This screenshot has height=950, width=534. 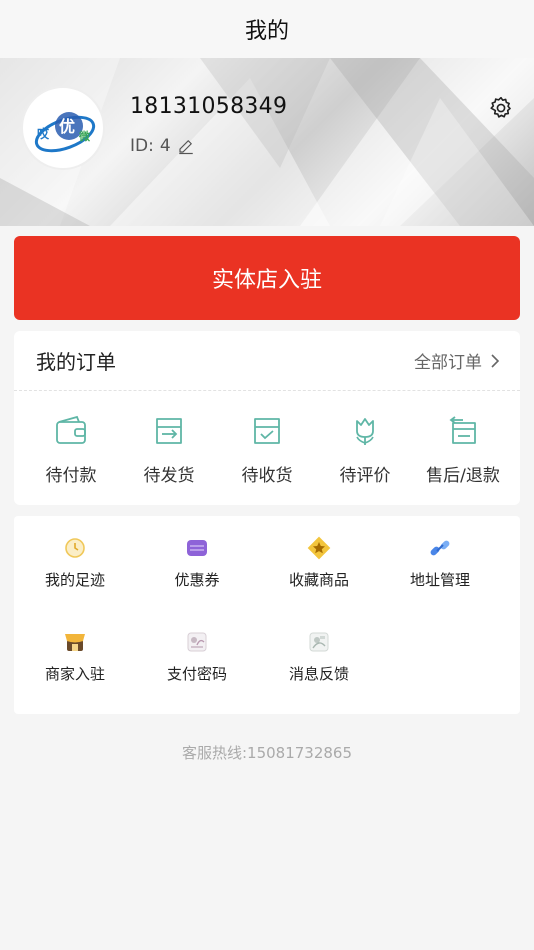 I want to click on tool-message-feedback: 消息反馈, so click(x=319, y=657).